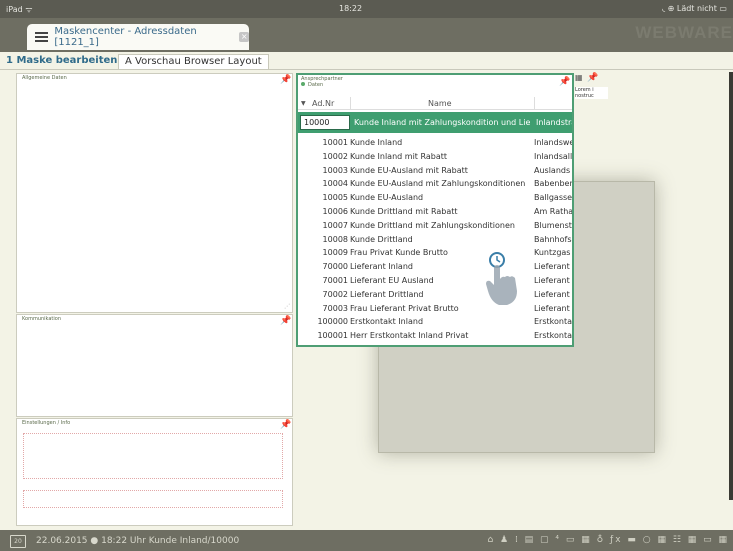  Describe the element at coordinates (154, 365) in the screenshot. I see `panel-communication: Kommunikation 📌` at that location.